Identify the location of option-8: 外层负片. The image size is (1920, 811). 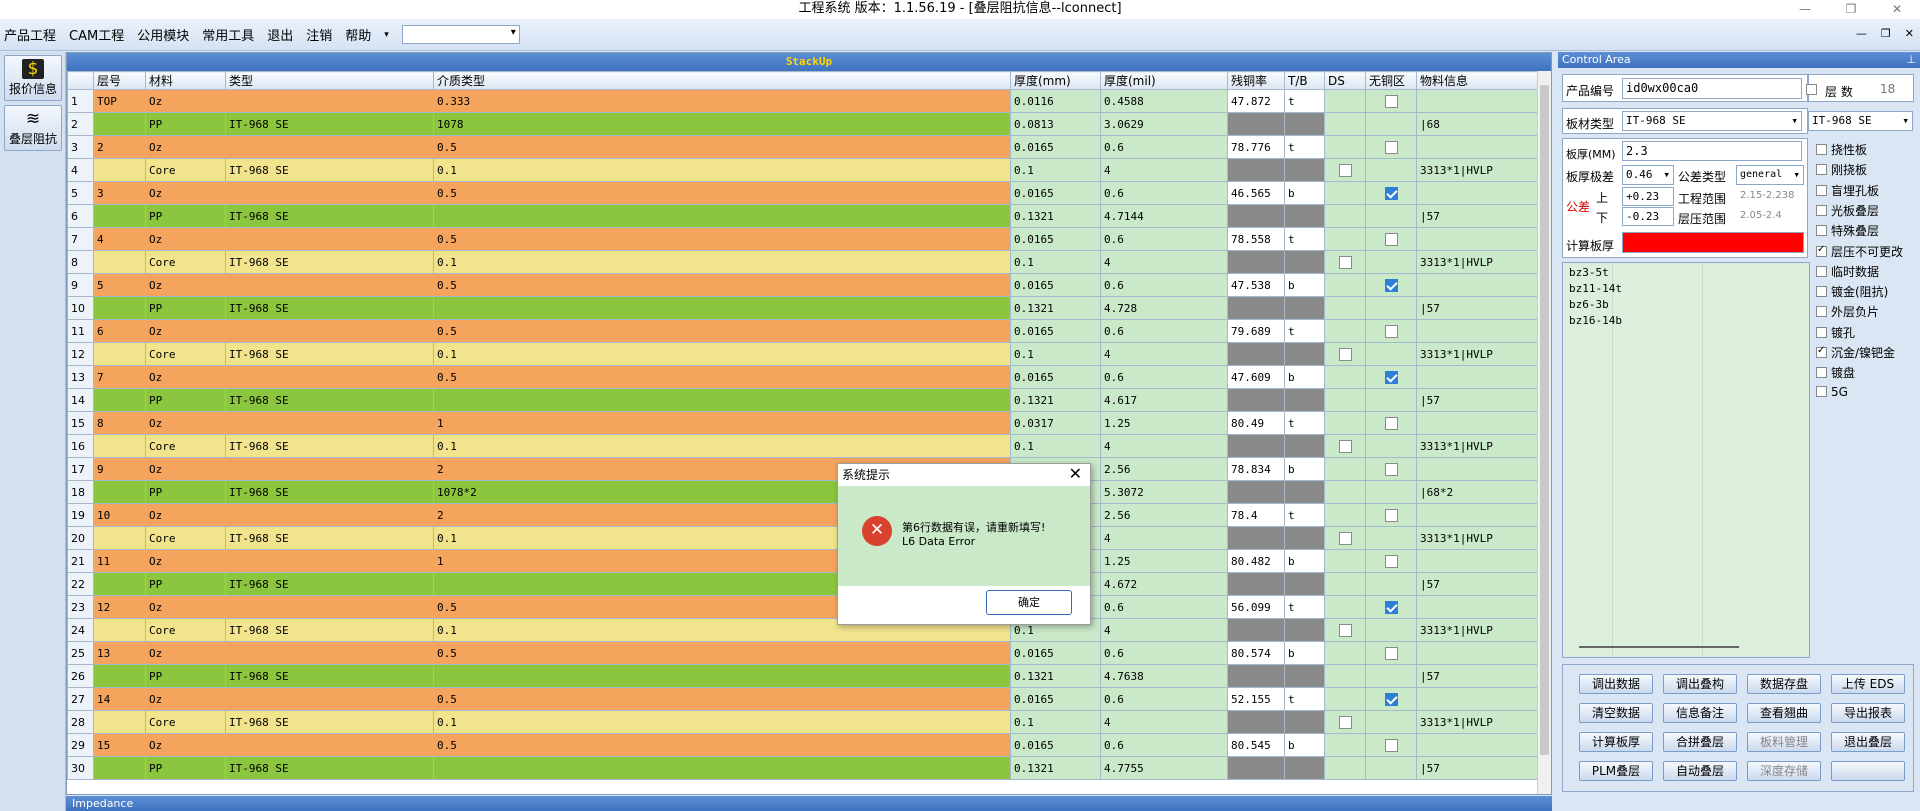
(1847, 311).